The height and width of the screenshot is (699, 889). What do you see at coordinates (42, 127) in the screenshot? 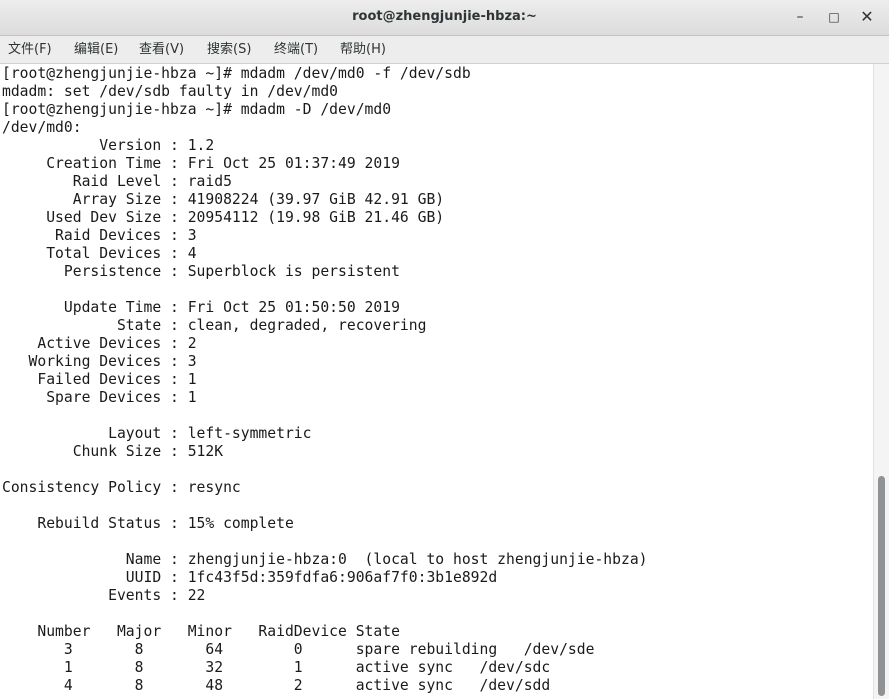
I see `terminal-line: /dev/md0:` at bounding box center [42, 127].